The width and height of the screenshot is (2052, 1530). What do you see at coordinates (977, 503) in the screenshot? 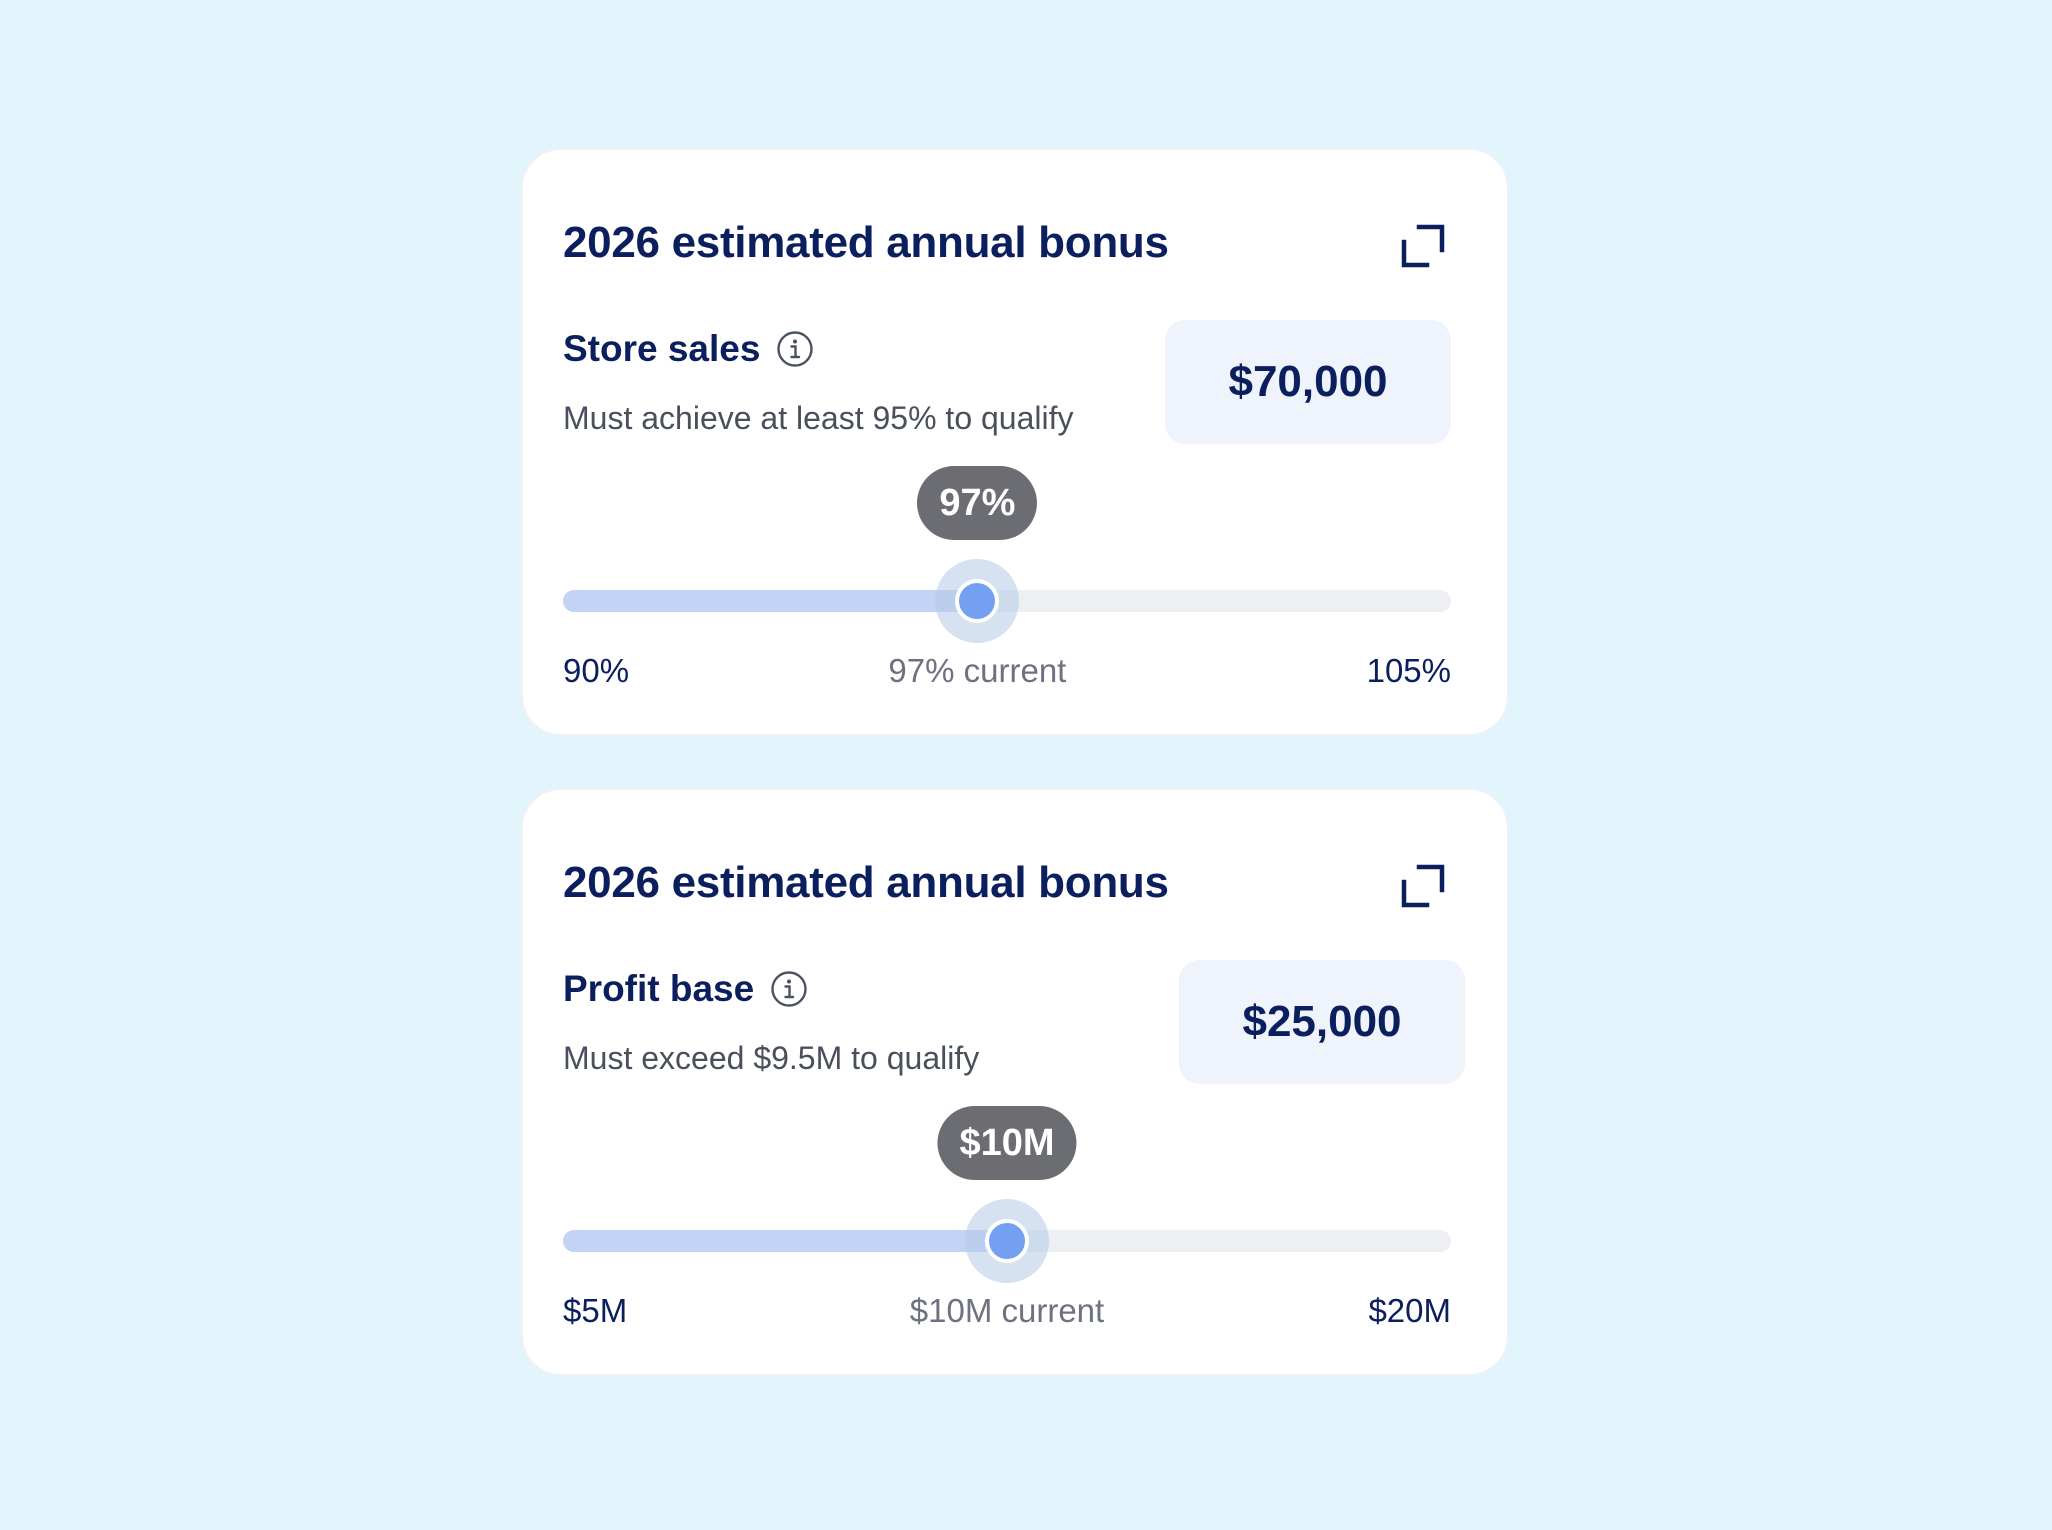
I see `slider-value-tooltip: 97%` at bounding box center [977, 503].